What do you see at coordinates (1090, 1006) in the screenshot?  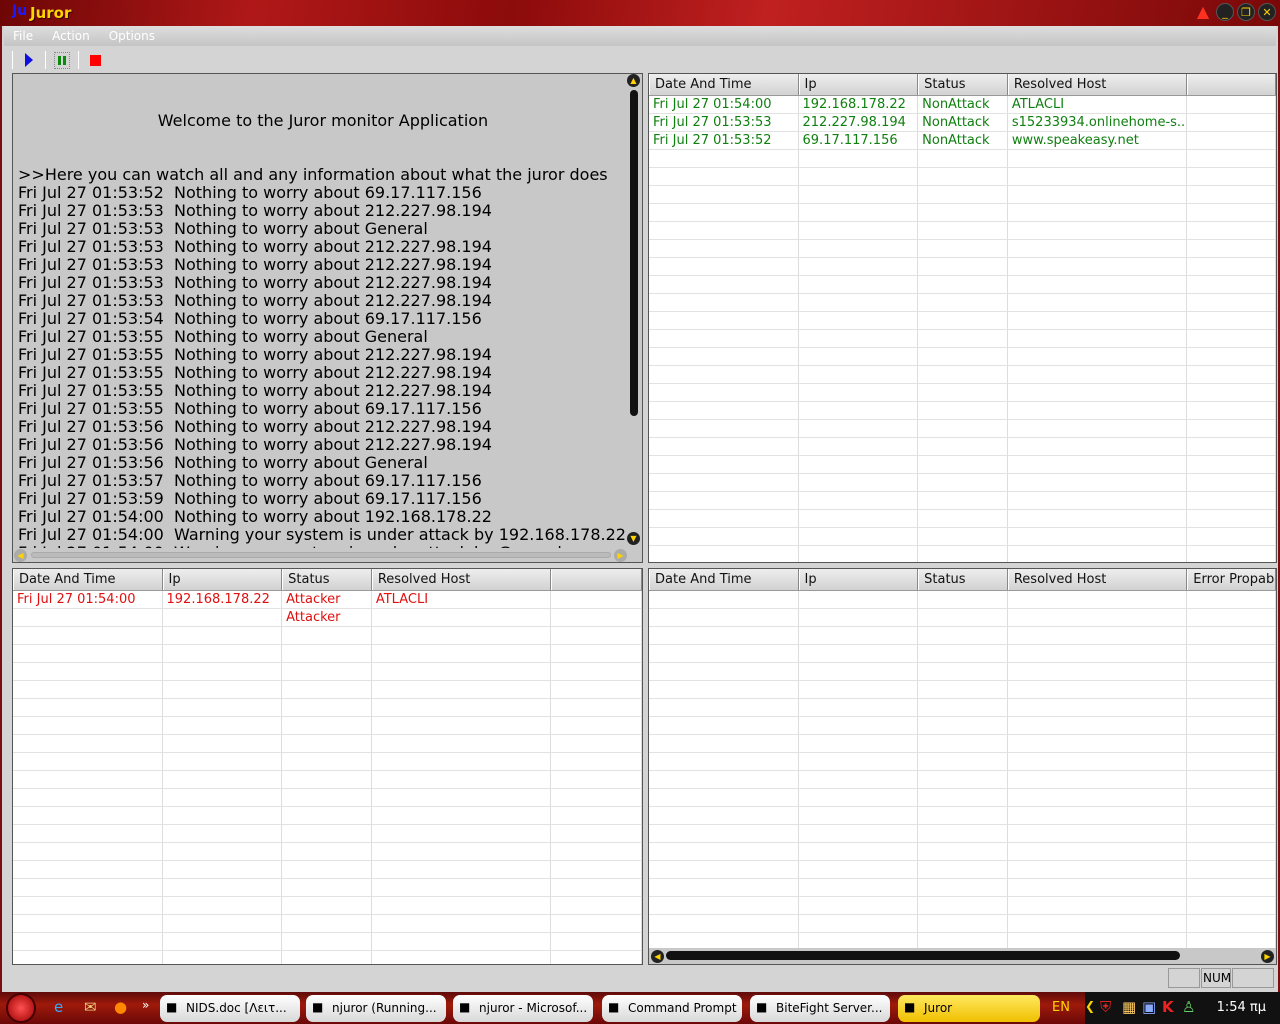 I see `tray-expand-icon: ❮` at bounding box center [1090, 1006].